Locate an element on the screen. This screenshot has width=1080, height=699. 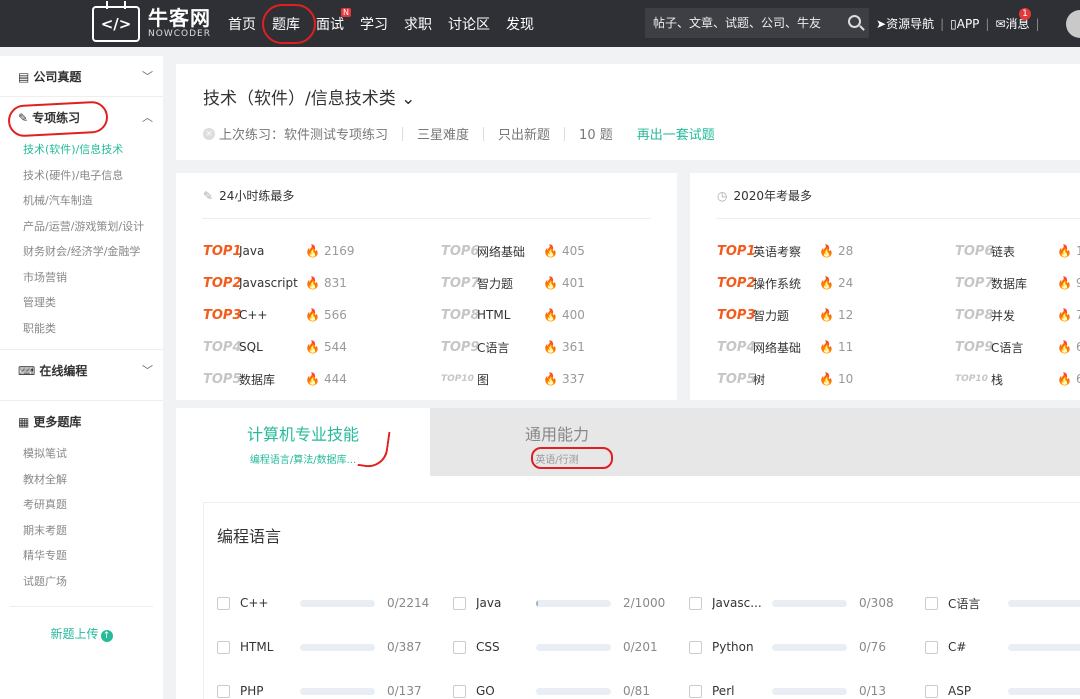
rank-name: 网络基础 is located at coordinates (777, 347).